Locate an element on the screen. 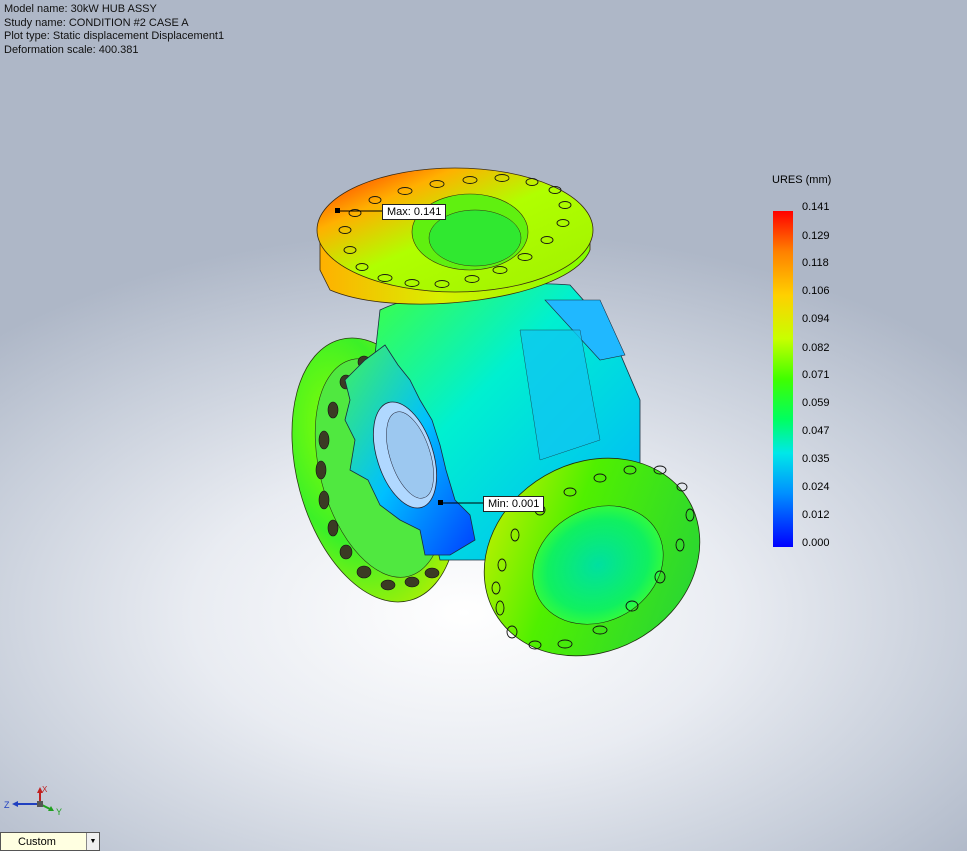 This screenshot has width=967, height=851. legend-tick: 0.141 is located at coordinates (816, 207).